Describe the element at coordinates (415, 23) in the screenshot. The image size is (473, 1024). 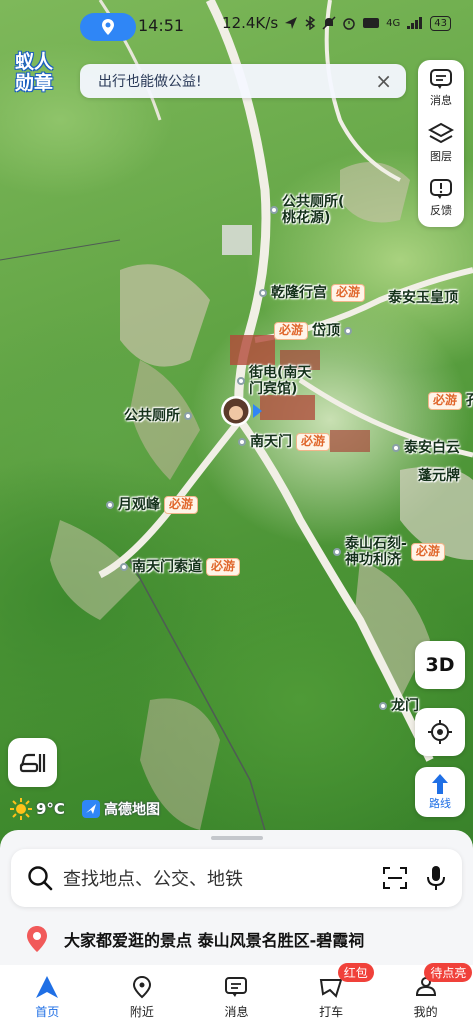
I see `signal-icon` at that location.